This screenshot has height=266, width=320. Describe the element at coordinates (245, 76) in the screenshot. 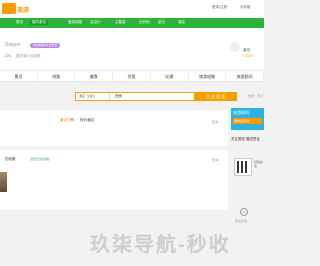

I see `category-advisor: 旅游顾问` at that location.